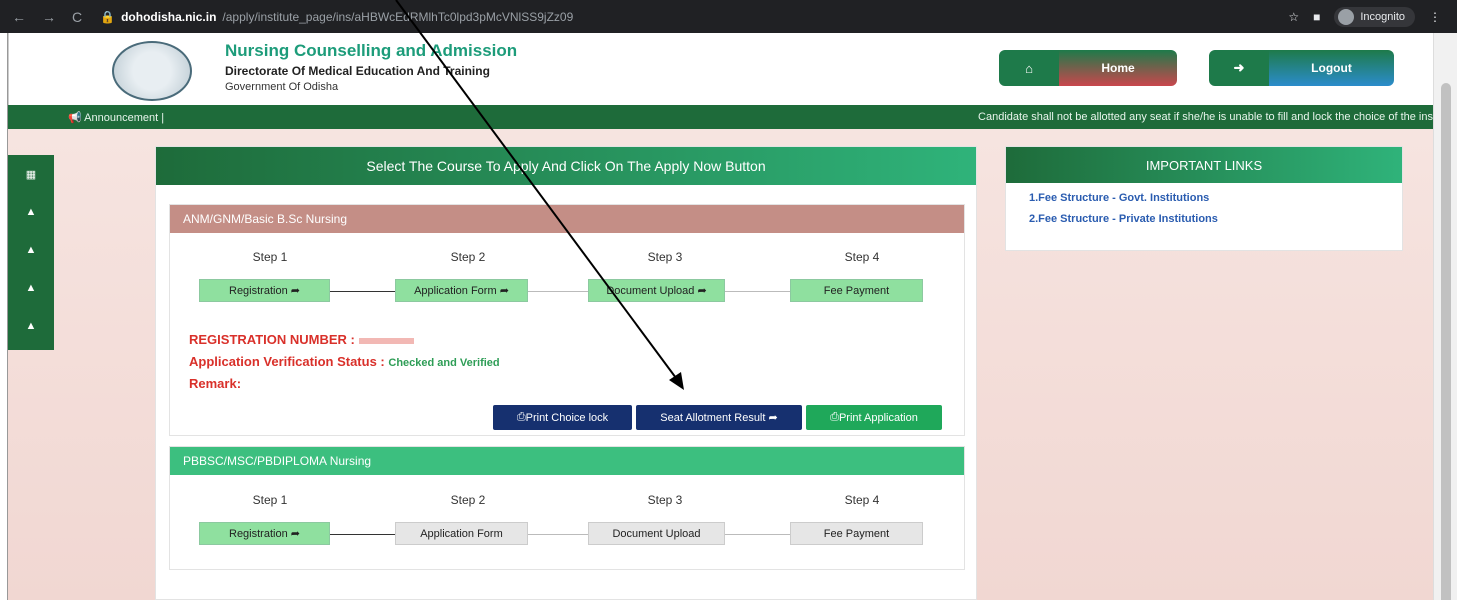  I want to click on sign-out-icon: ➜, so click(1239, 68).